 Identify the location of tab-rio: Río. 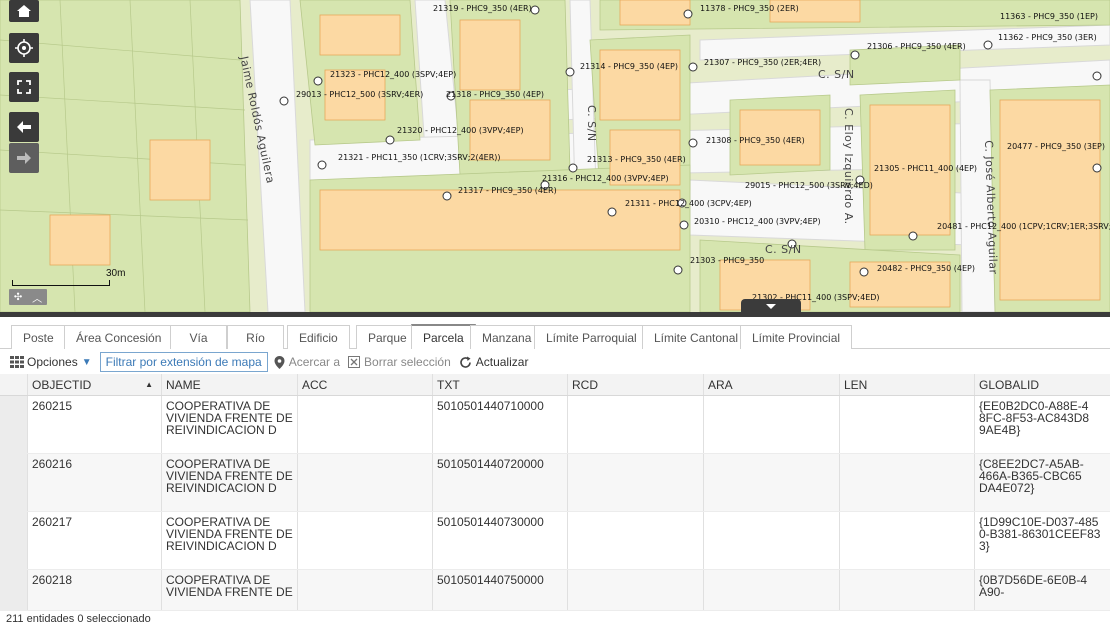
(255, 337).